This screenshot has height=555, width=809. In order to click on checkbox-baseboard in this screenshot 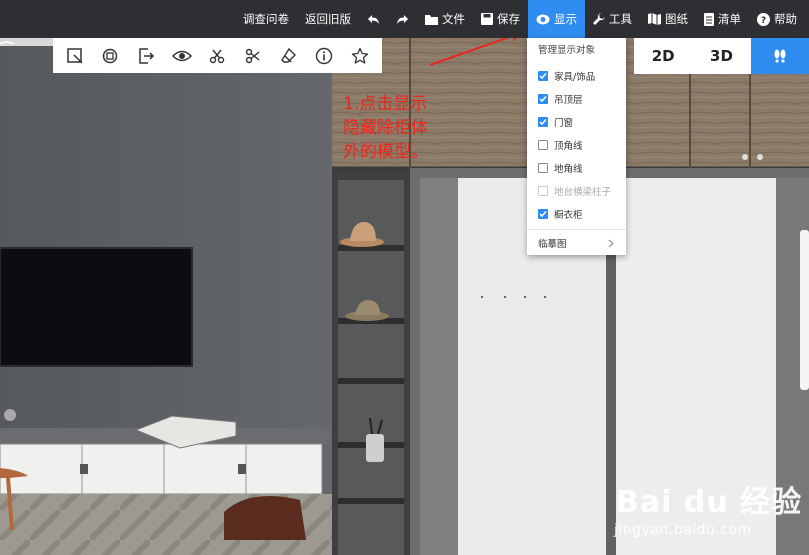, I will do `click(543, 167)`.